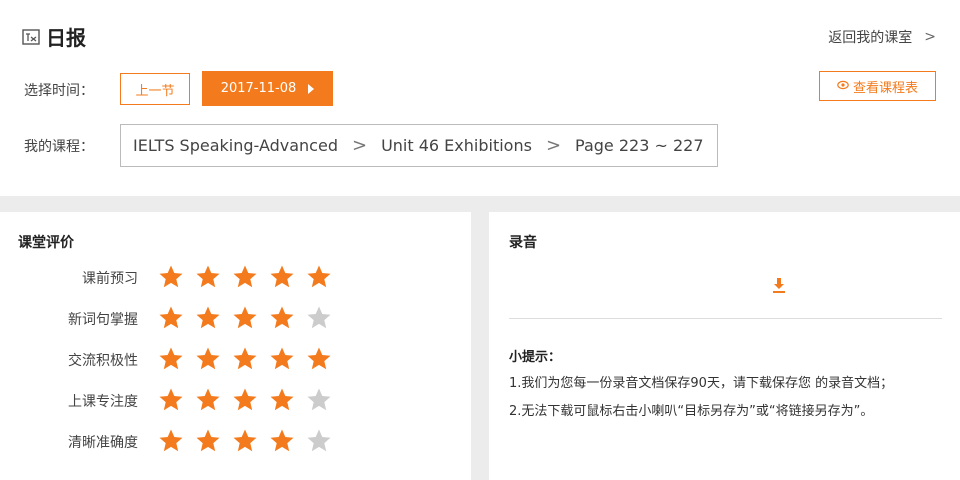 Image resolution: width=960 pixels, height=480 pixels. I want to click on divider, so click(725, 318).